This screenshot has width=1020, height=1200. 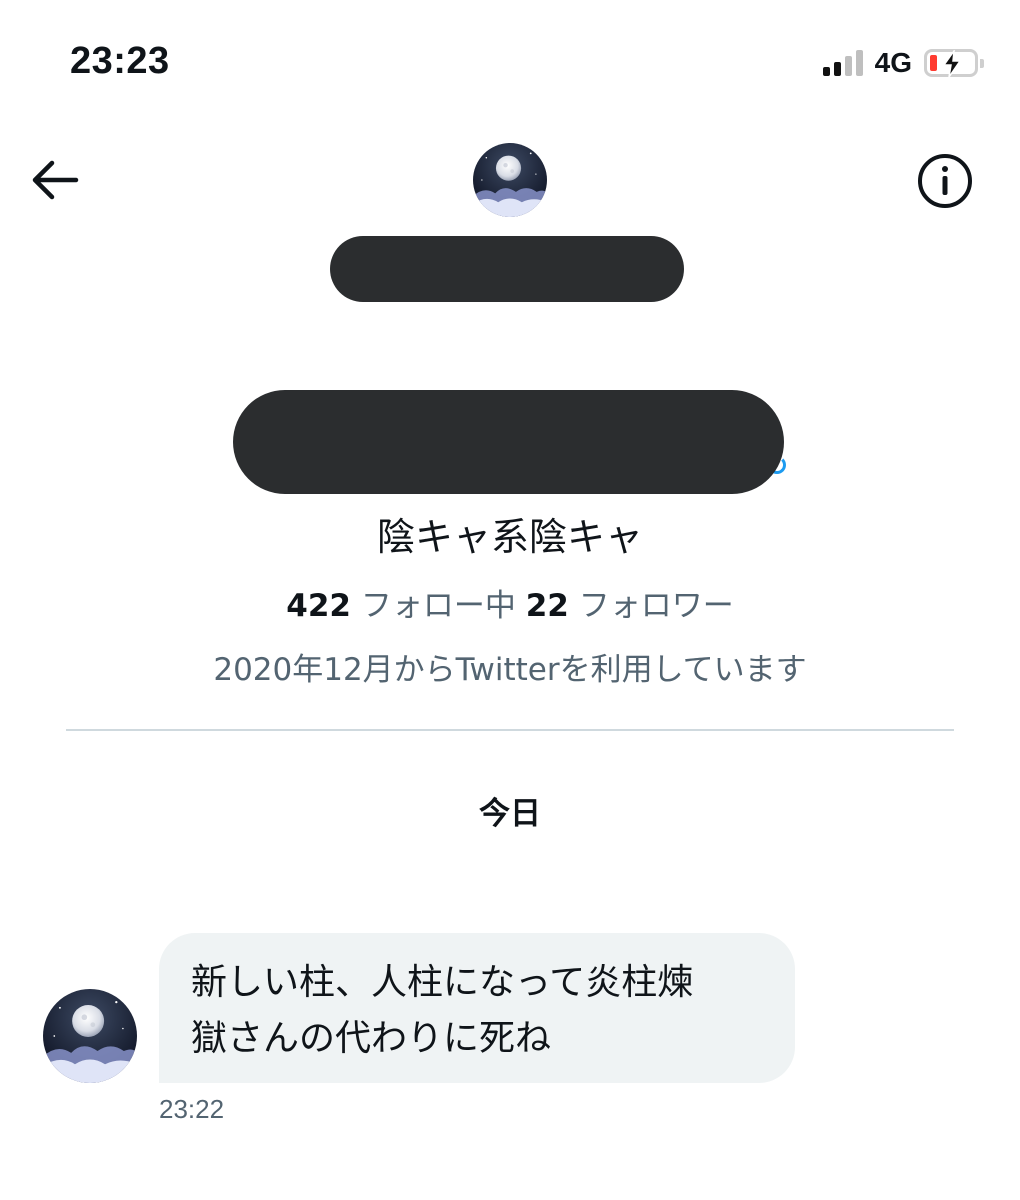 I want to click on message-bubble: 新しい柱、人柱になって炎柱煉 獄さんの代わりに死ね, so click(x=477, y=1008).